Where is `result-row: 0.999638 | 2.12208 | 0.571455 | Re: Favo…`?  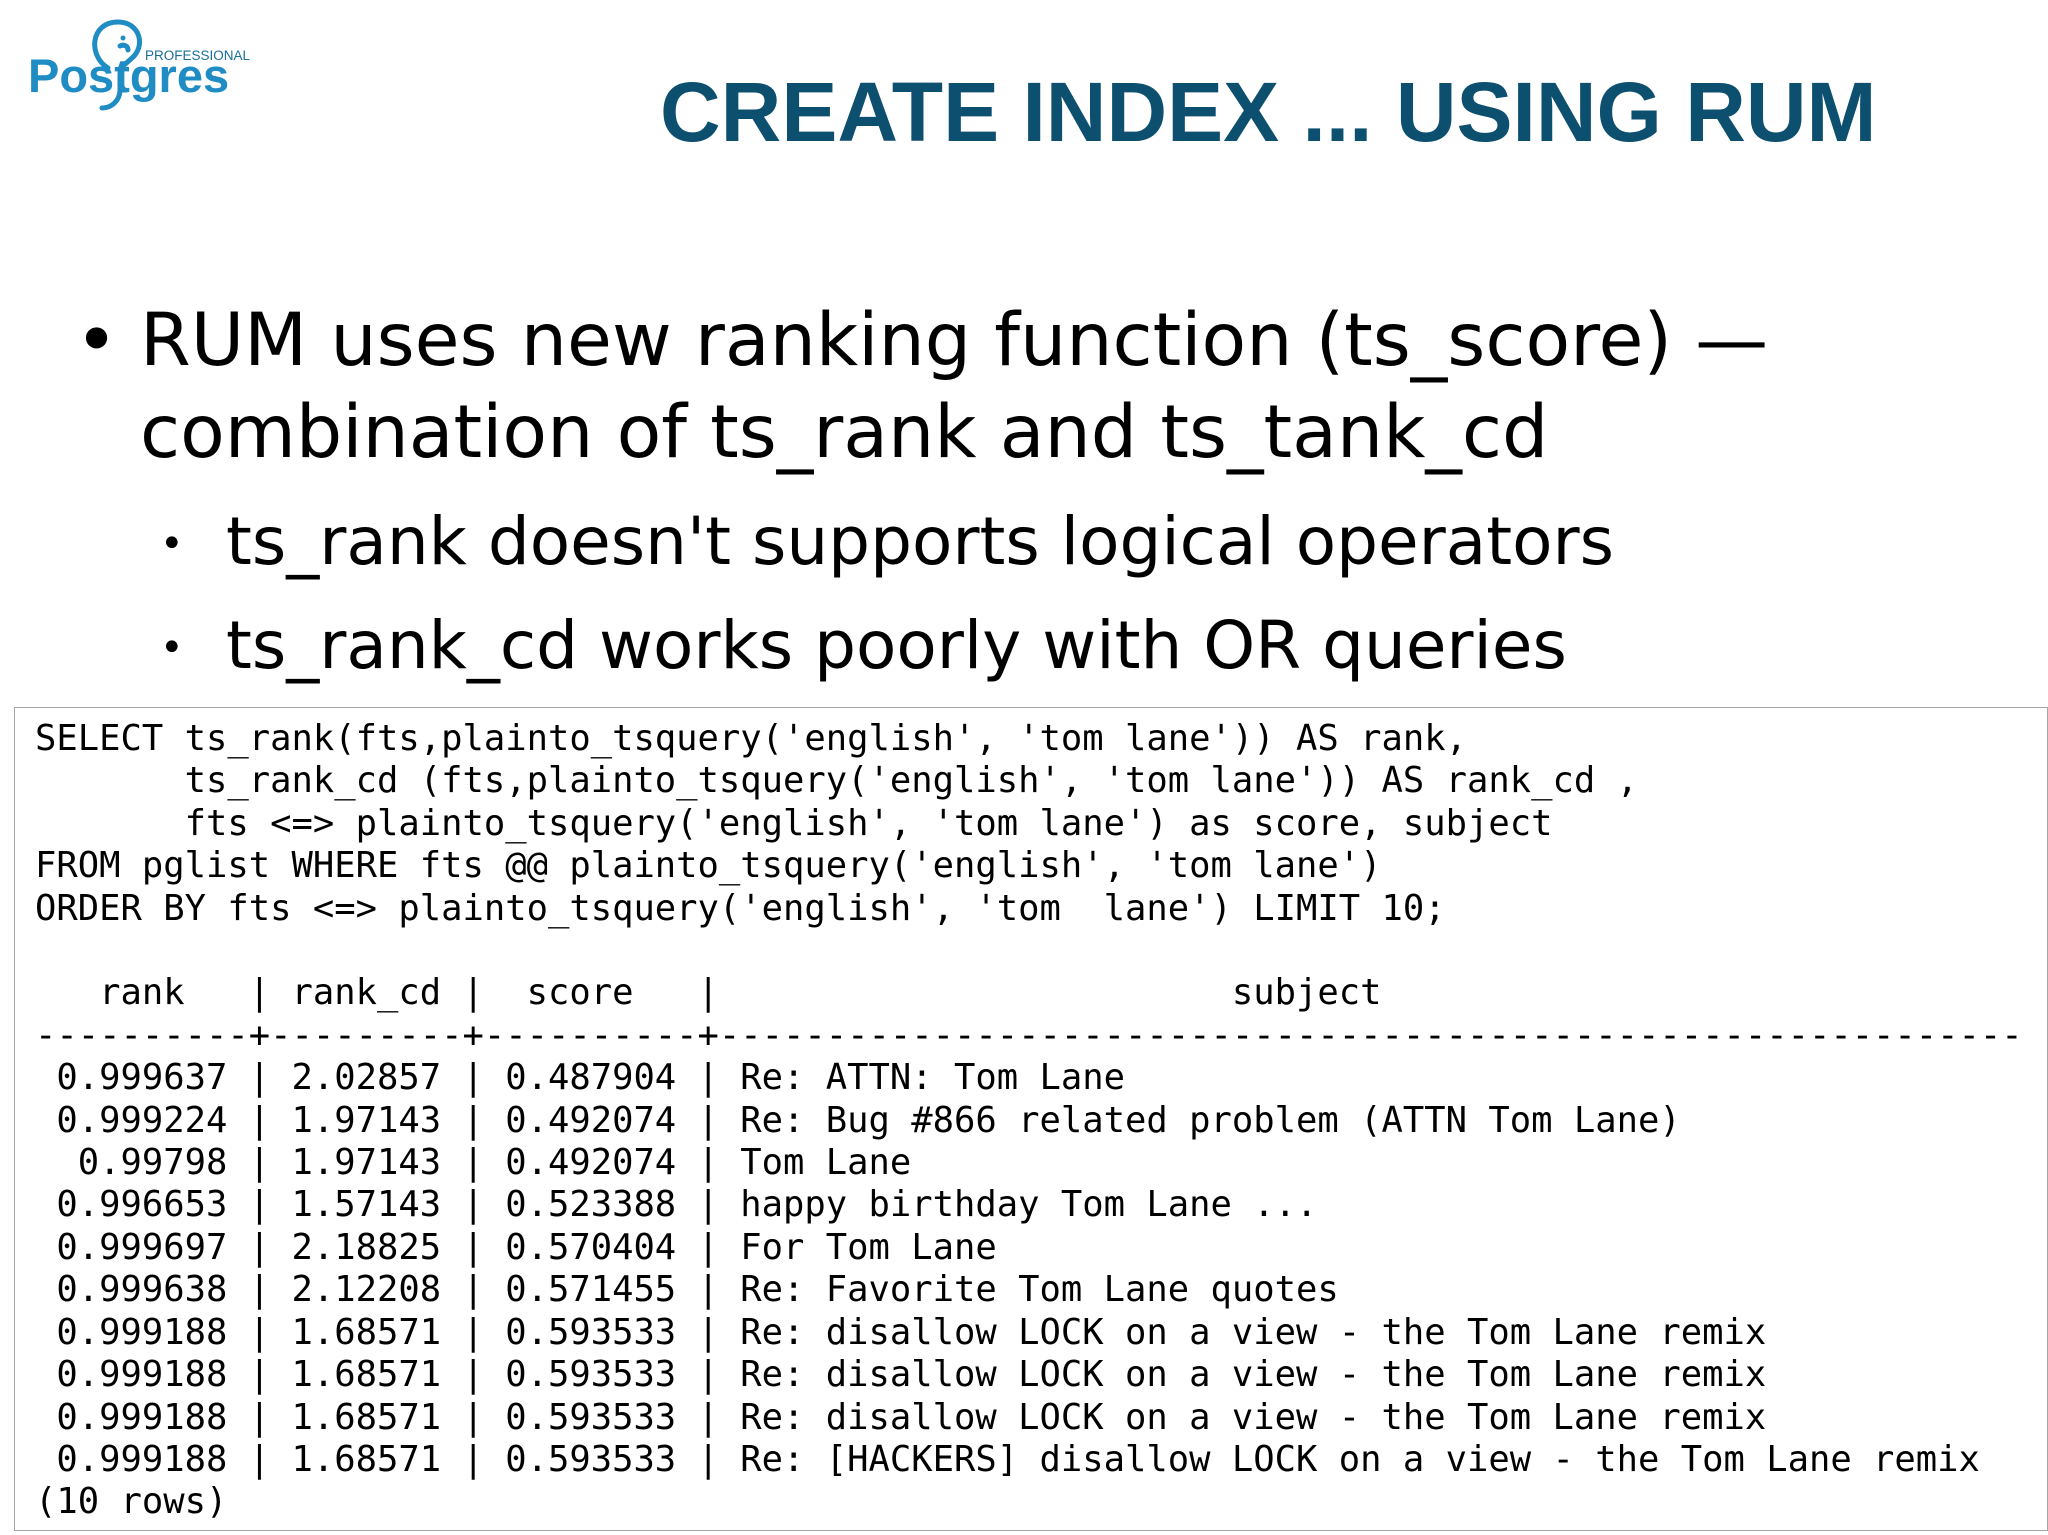
result-row: 0.999638 | 2.12208 | 0.571455 | Re: Favo… is located at coordinates (687, 1290).